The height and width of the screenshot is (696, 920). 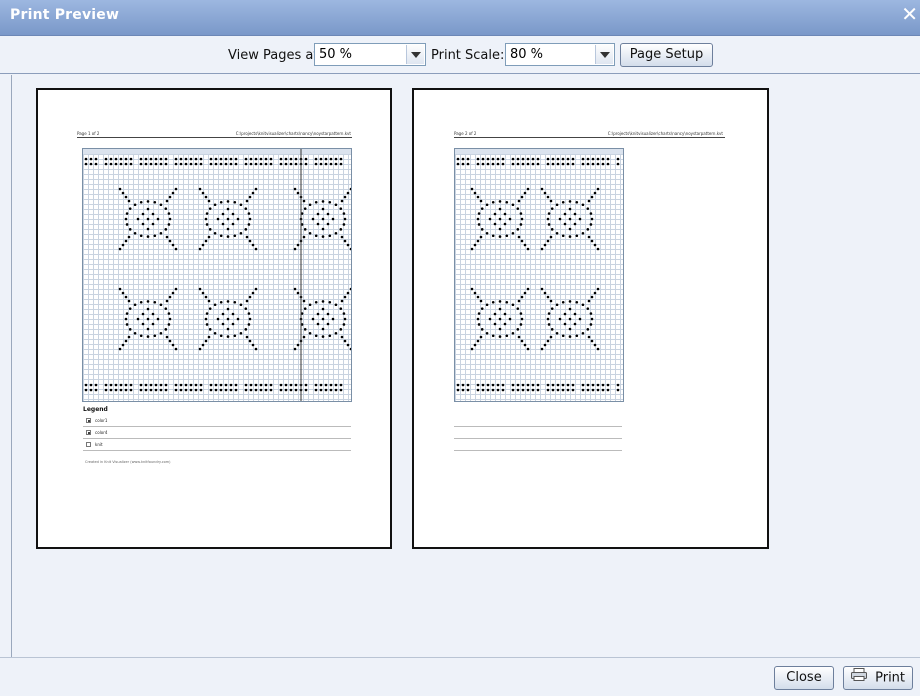 I want to click on close-button-label: Close, so click(x=804, y=677).